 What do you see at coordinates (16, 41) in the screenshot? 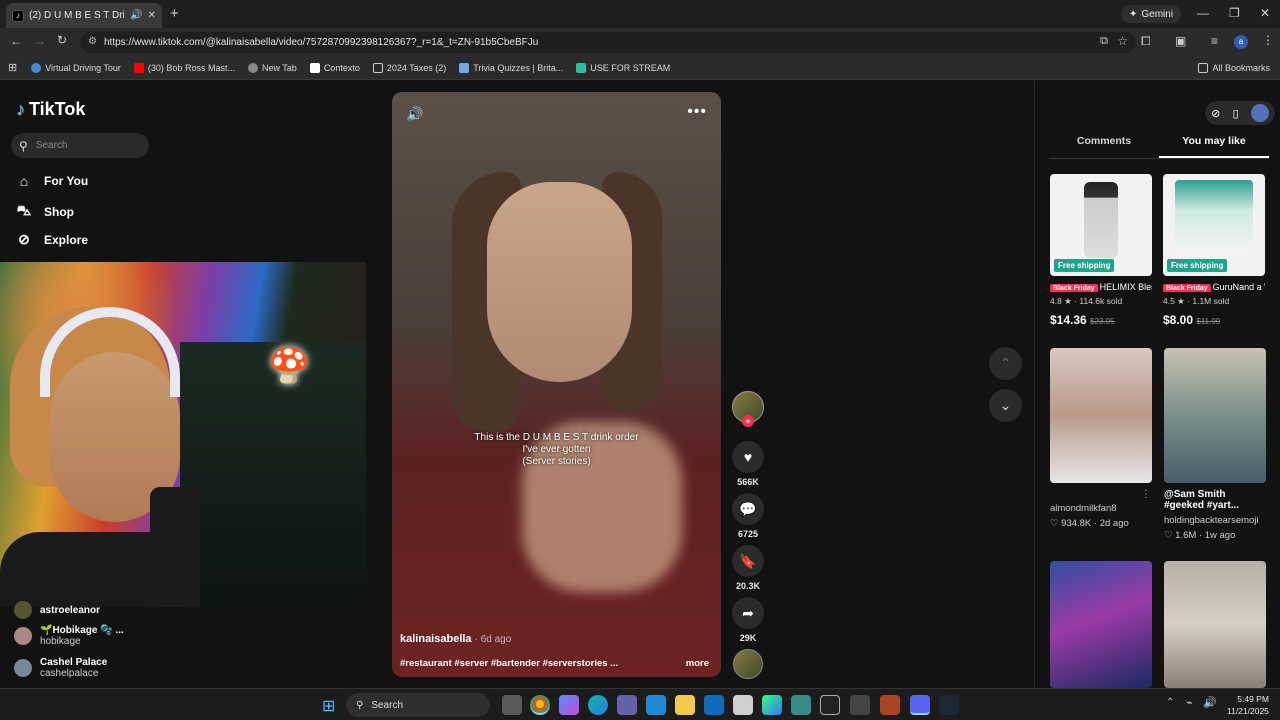
I see `back-icon: ←` at bounding box center [16, 41].